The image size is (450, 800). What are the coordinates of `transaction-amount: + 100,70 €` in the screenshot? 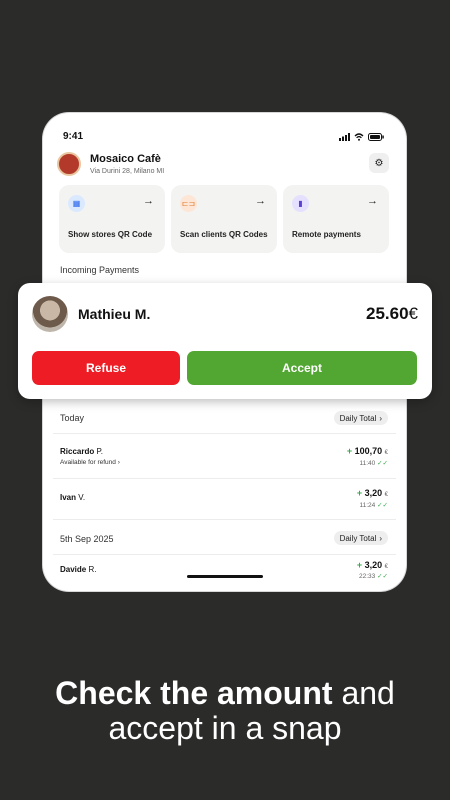 It's located at (367, 451).